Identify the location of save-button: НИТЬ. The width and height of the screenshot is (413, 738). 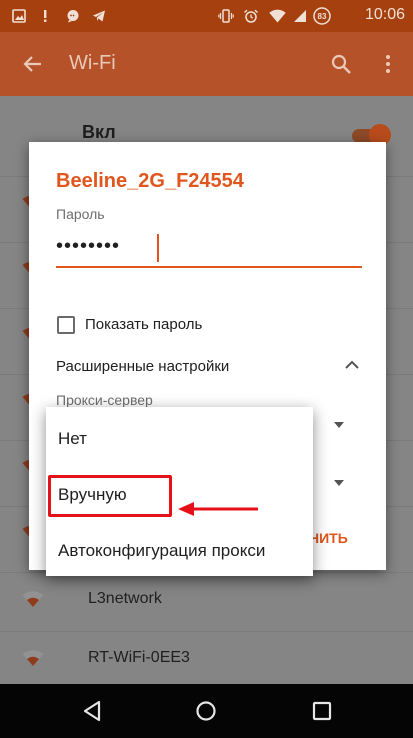
(328, 538).